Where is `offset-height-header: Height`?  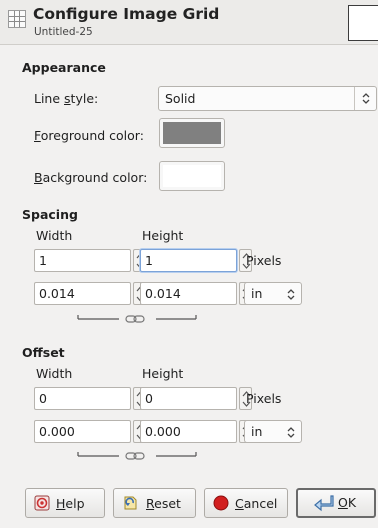
offset-height-header: Height is located at coordinates (163, 373).